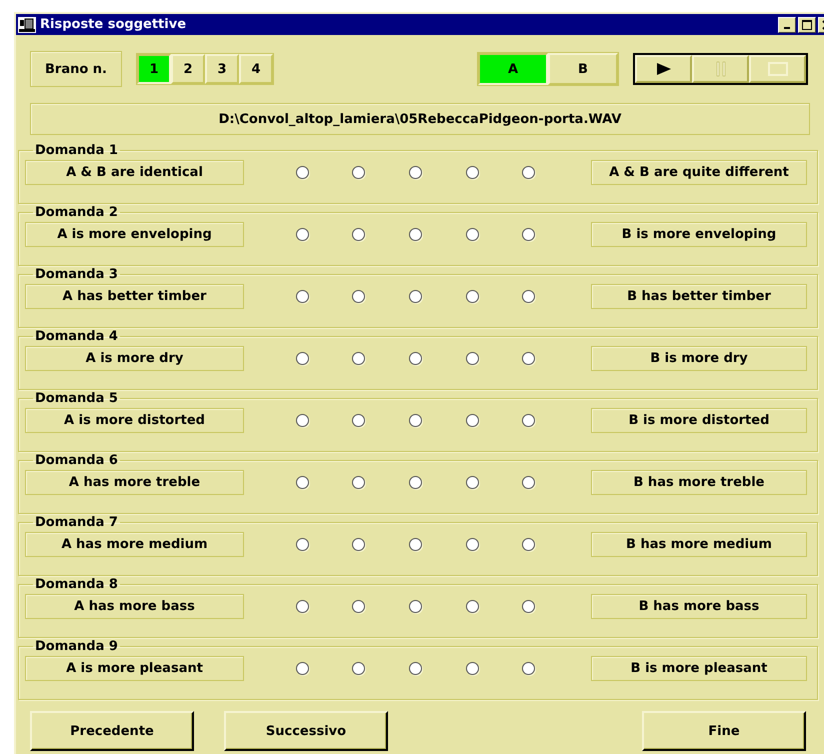 This screenshot has height=754, width=824. I want to click on question-title: Domanda 4, so click(76, 336).